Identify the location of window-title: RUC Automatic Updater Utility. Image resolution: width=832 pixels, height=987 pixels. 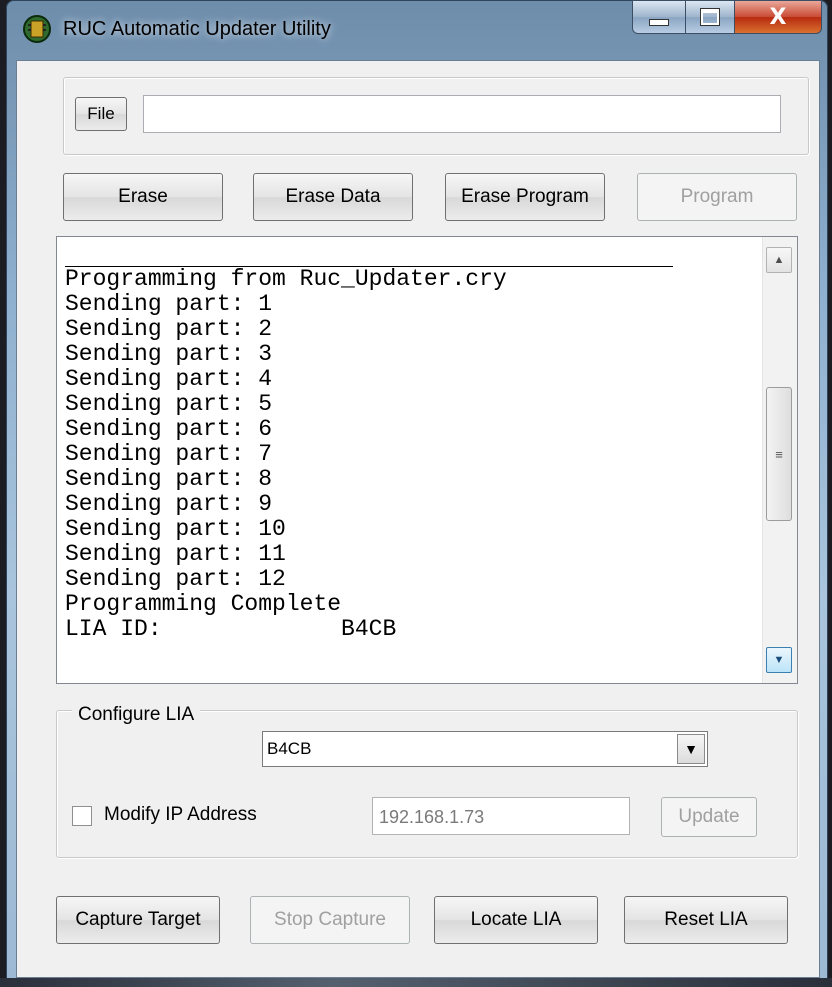
(197, 29).